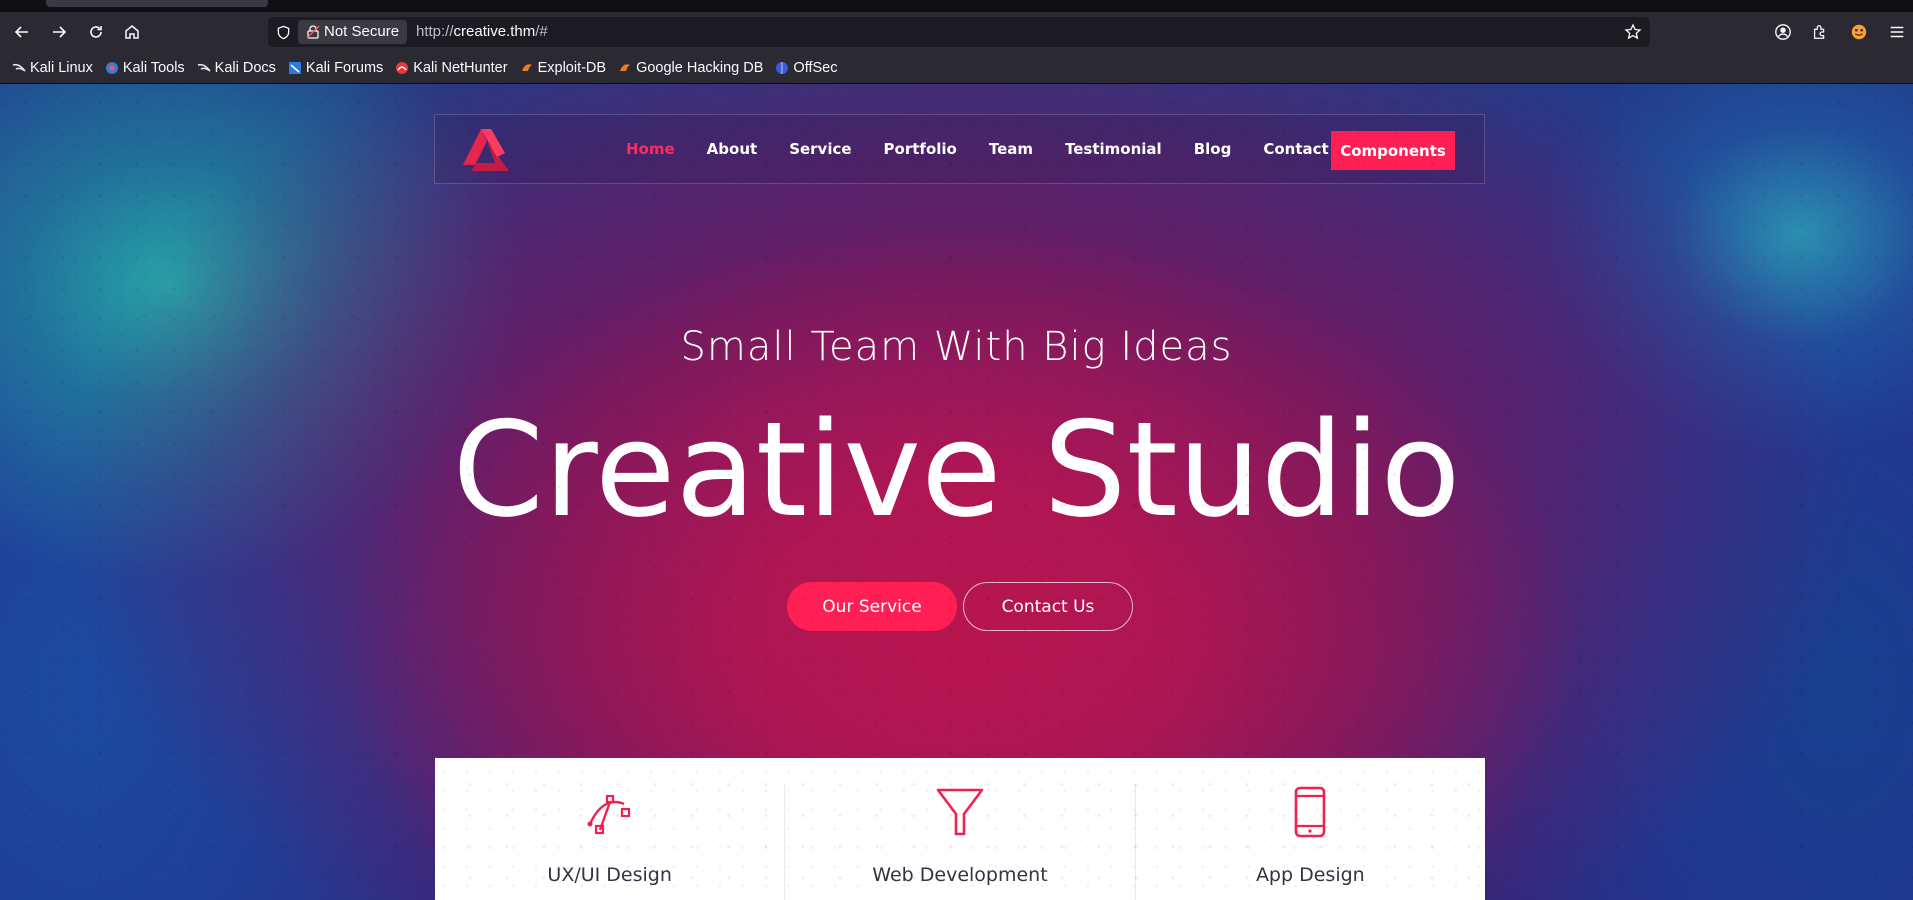 The height and width of the screenshot is (900, 1913). What do you see at coordinates (700, 67) in the screenshot?
I see `bookmark-label: Google Hacking DB` at bounding box center [700, 67].